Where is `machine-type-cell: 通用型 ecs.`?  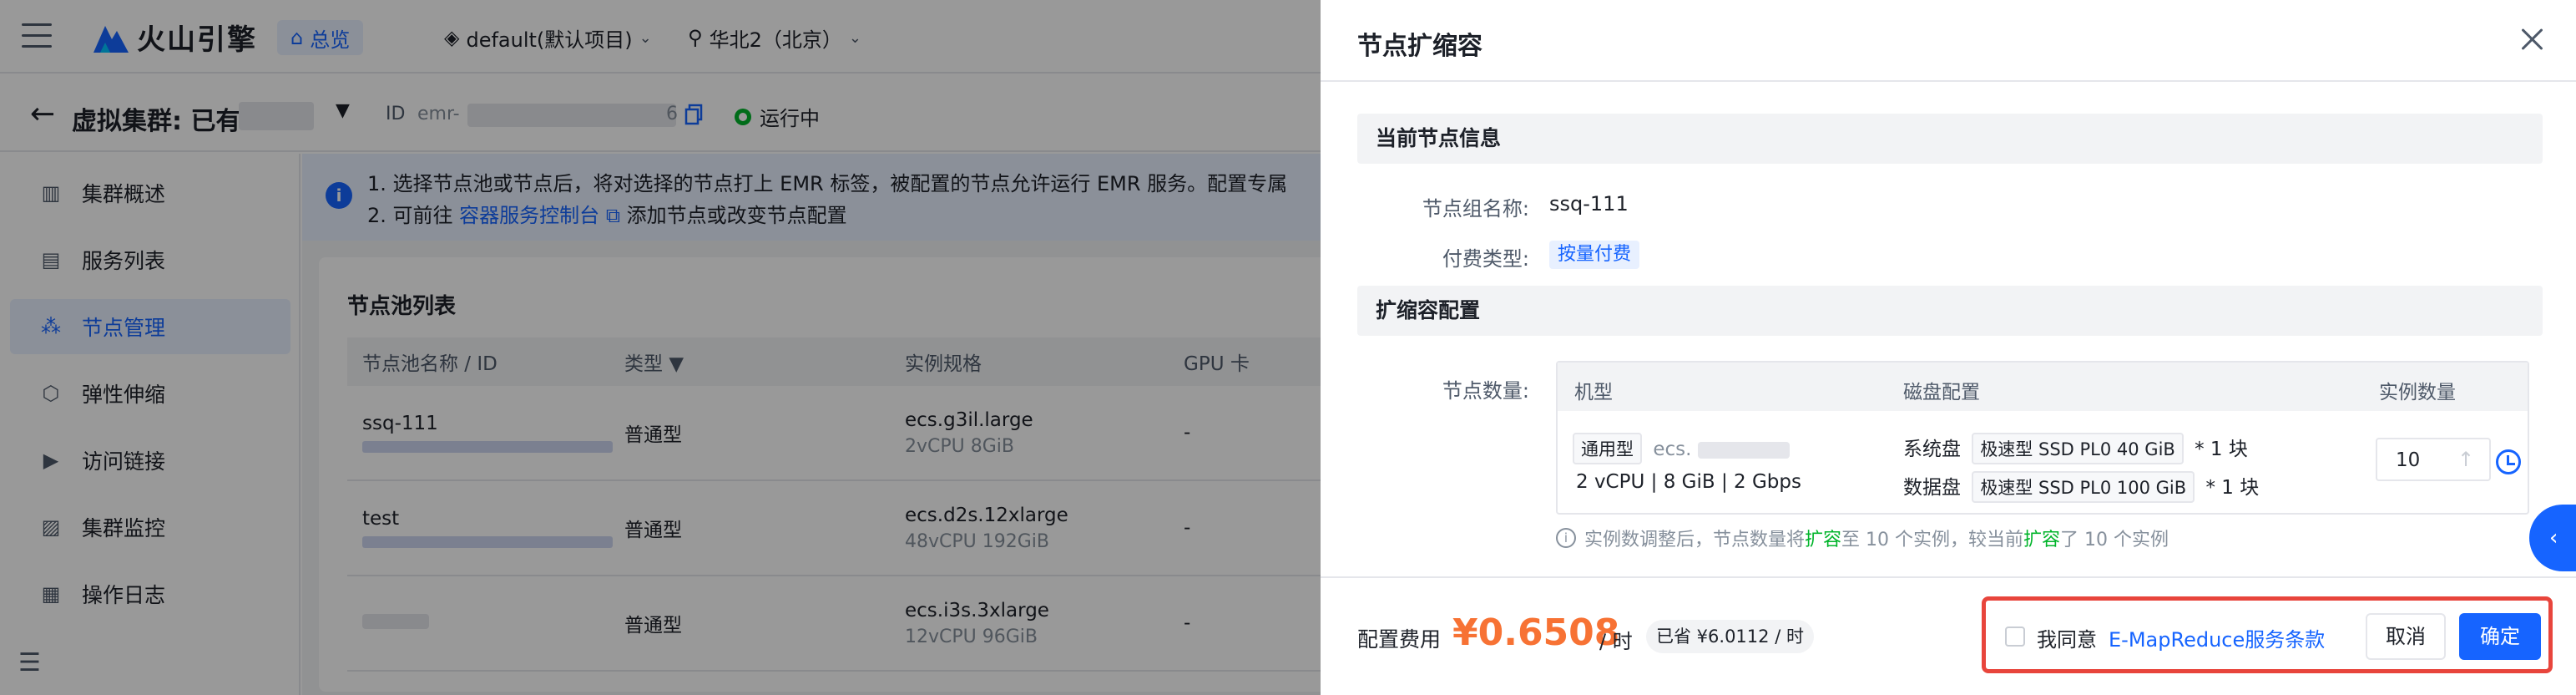
machine-type-cell: 通用型 ecs. is located at coordinates (1681, 448).